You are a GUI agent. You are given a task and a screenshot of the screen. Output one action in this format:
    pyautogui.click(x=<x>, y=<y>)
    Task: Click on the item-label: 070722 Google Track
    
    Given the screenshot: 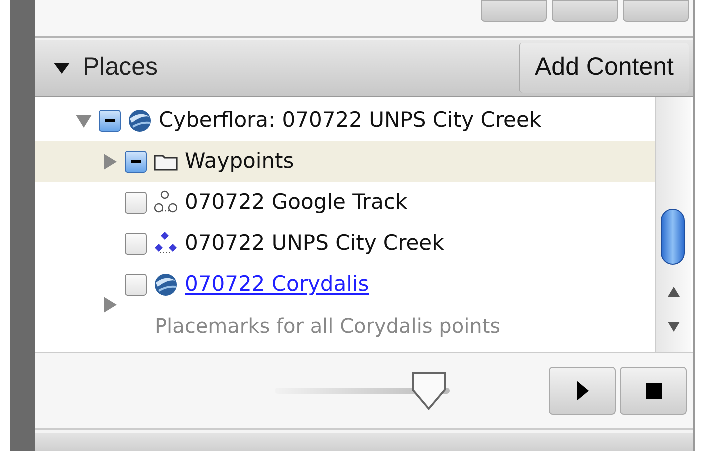 What is the action you would take?
    pyautogui.click(x=296, y=202)
    